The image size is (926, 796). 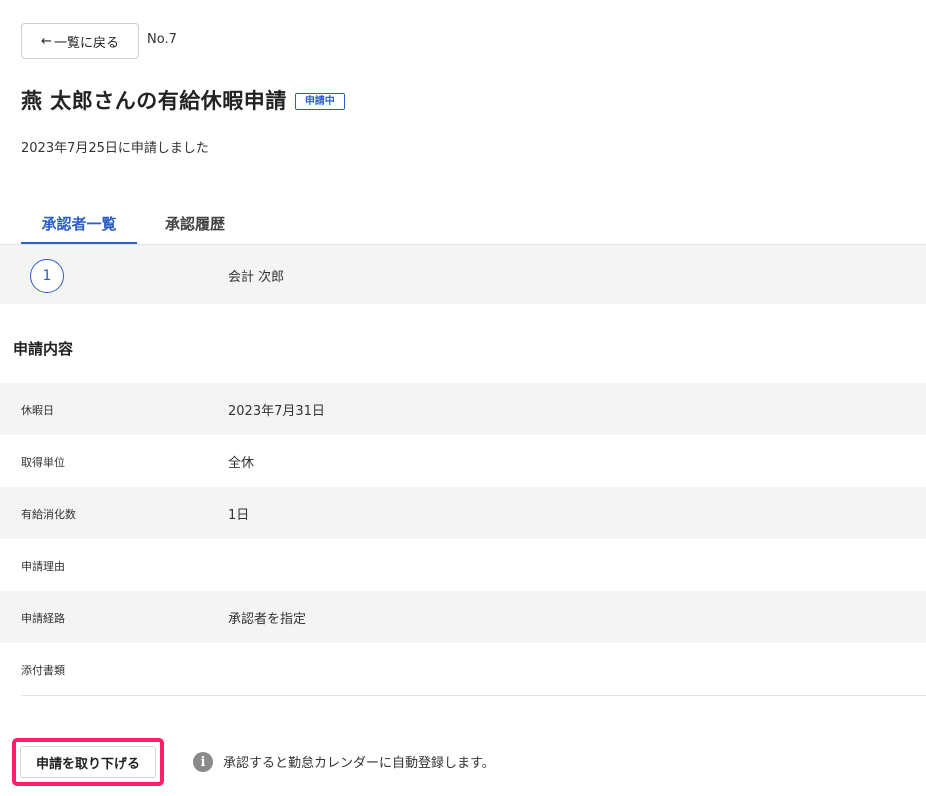 I want to click on detail-label: 申請理由, so click(x=43, y=566).